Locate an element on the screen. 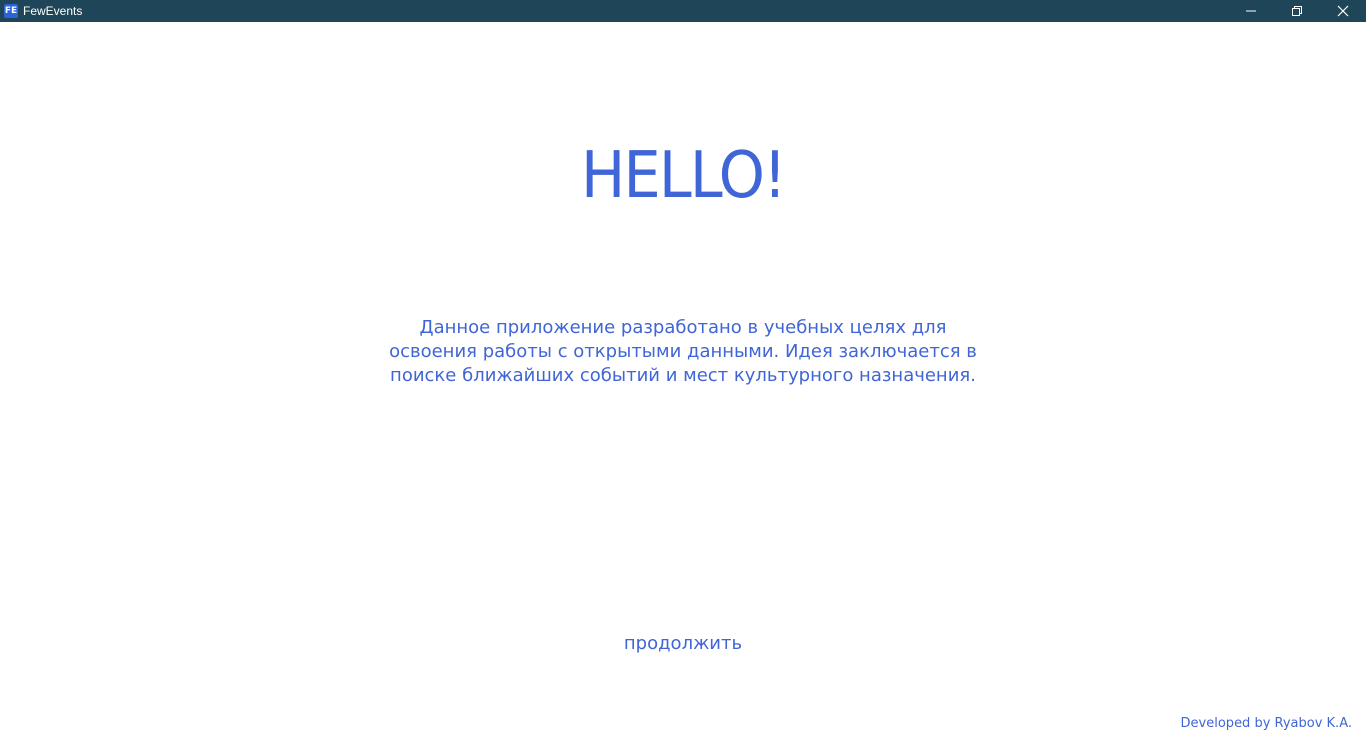 The height and width of the screenshot is (738, 1366). close-icon is located at coordinates (1343, 11).